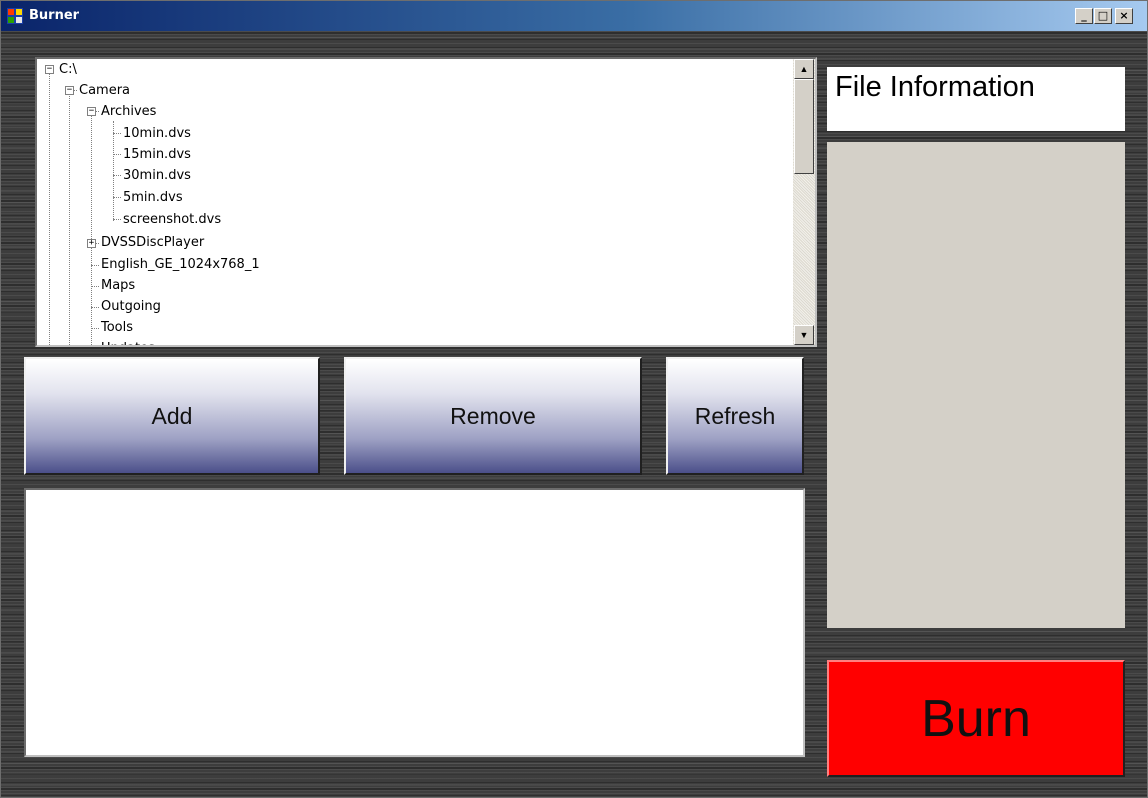 The height and width of the screenshot is (798, 1148). What do you see at coordinates (574, 16) in the screenshot?
I see `title-bar: Burner _ □ ×` at bounding box center [574, 16].